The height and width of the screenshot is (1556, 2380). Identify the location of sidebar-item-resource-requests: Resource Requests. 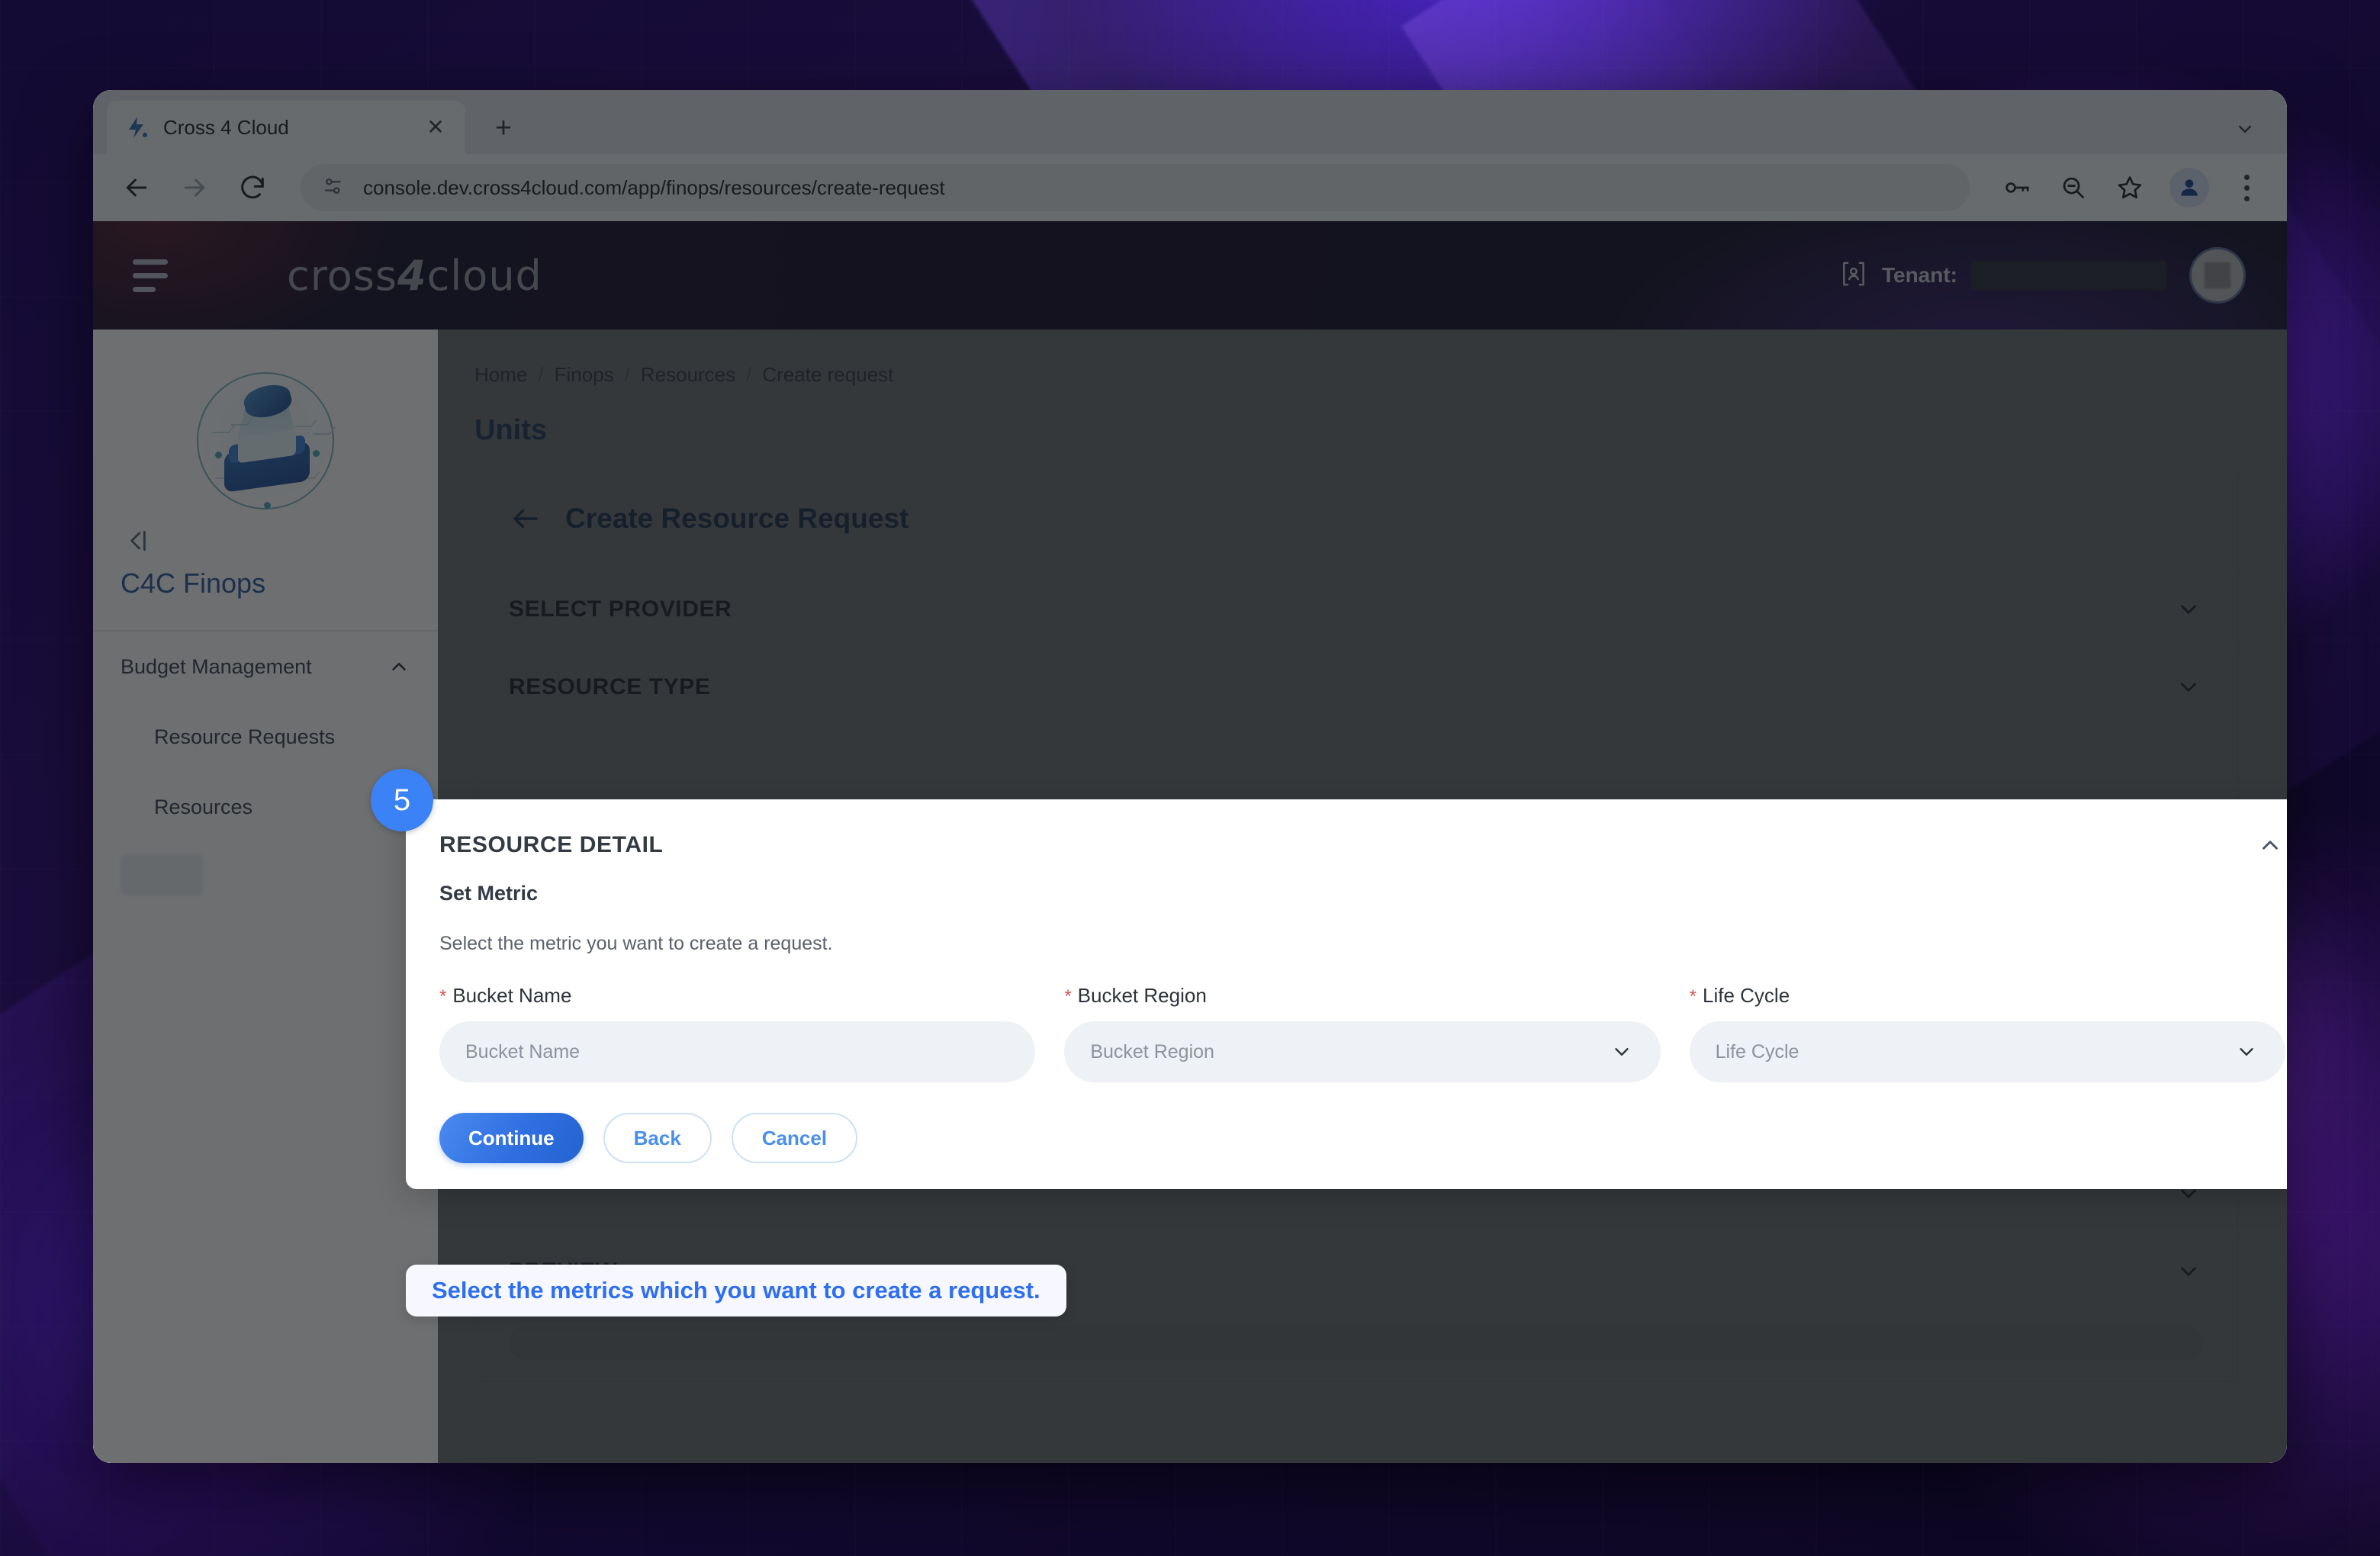
(265, 737).